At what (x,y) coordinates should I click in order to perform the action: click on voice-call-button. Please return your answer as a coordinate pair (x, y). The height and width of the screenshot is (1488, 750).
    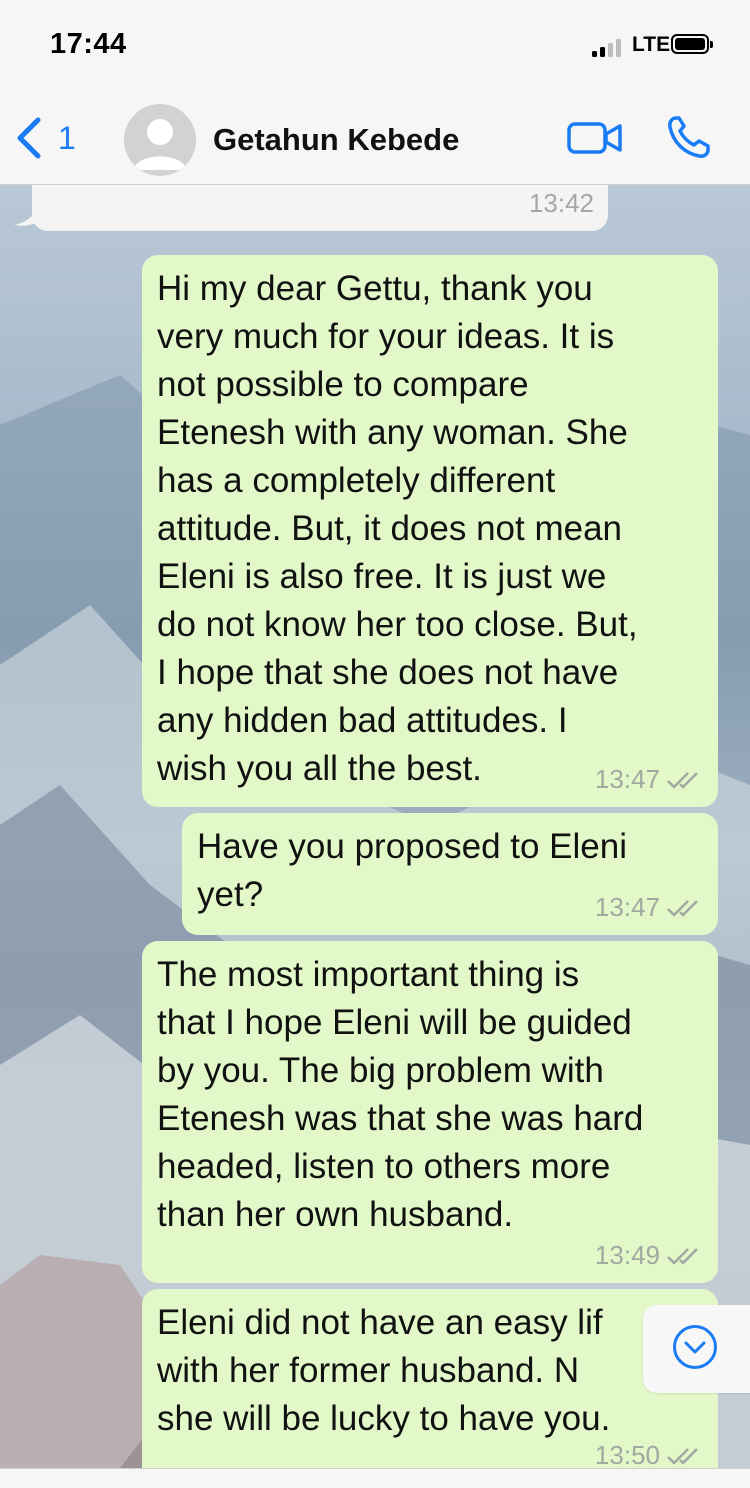
    Looking at the image, I should click on (689, 138).